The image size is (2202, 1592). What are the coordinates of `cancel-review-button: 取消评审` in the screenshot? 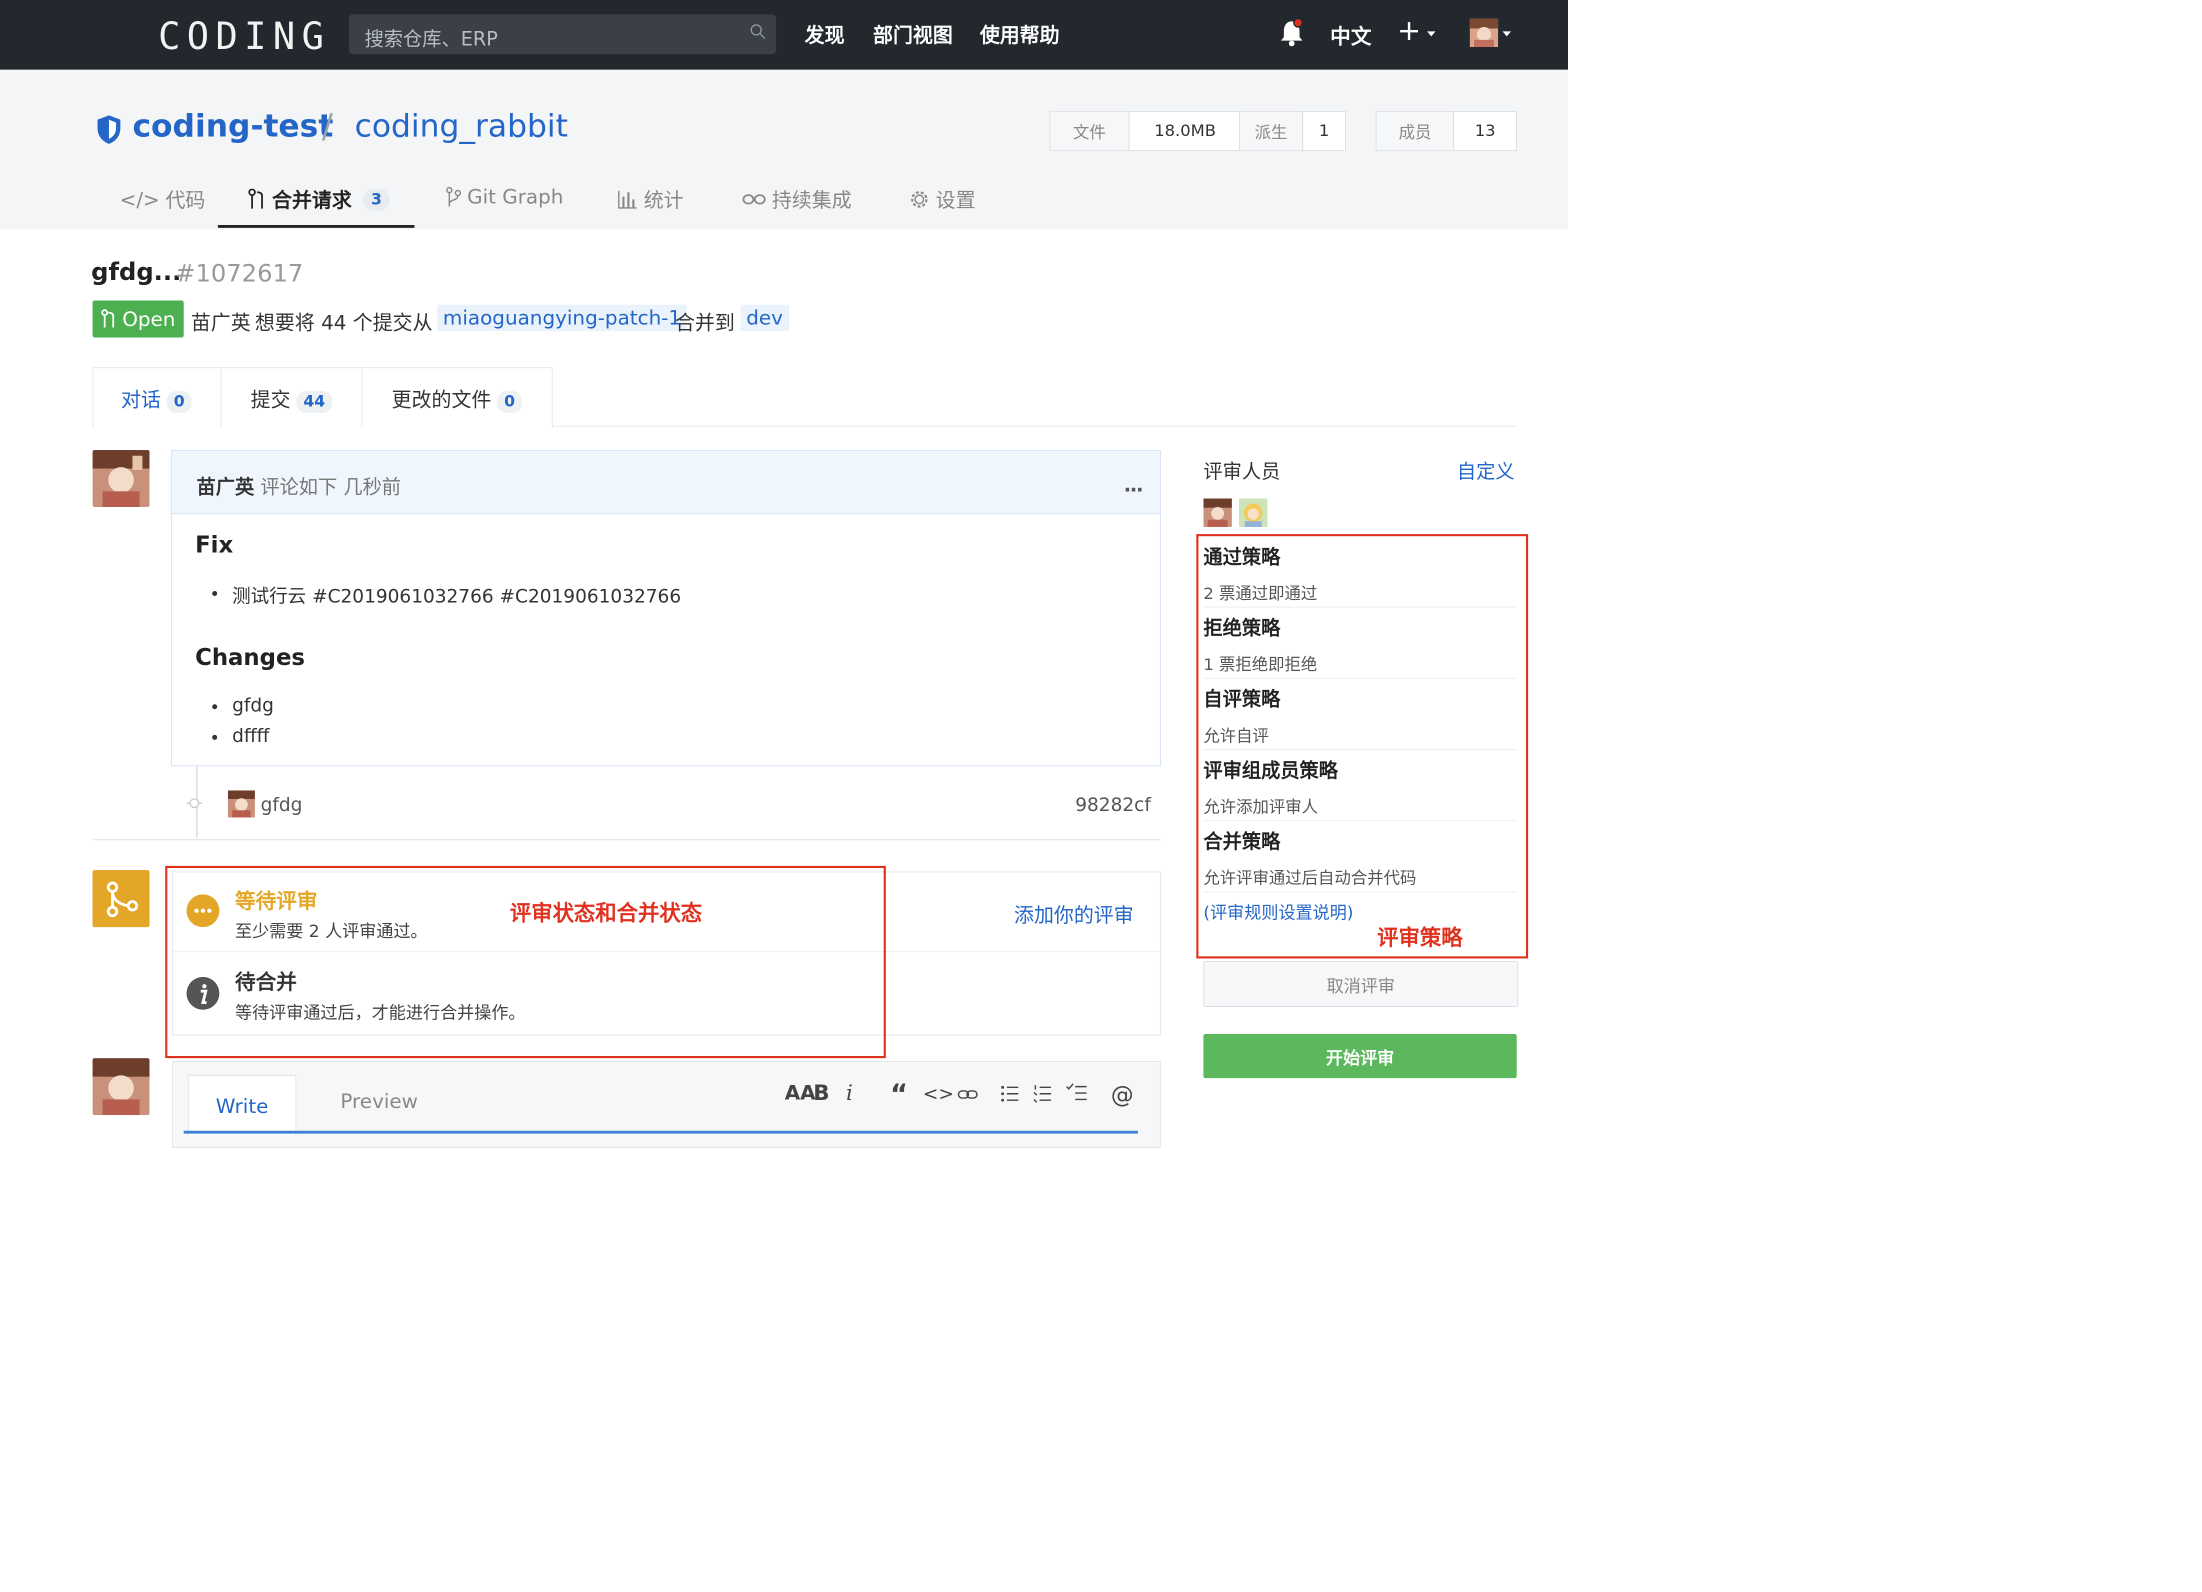 It's located at (1361, 984).